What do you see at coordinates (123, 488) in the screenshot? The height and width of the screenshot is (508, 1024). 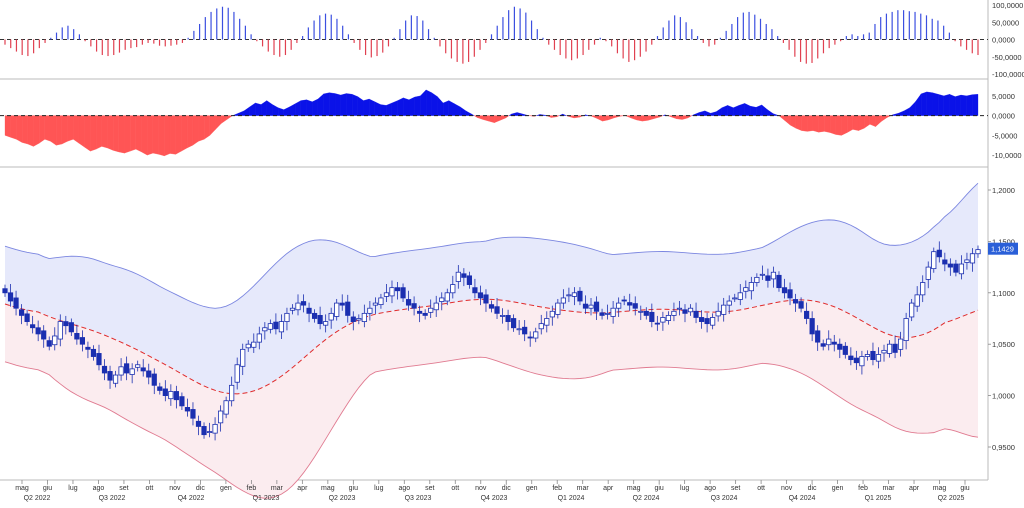 I see `x-tick-label-month: set` at bounding box center [123, 488].